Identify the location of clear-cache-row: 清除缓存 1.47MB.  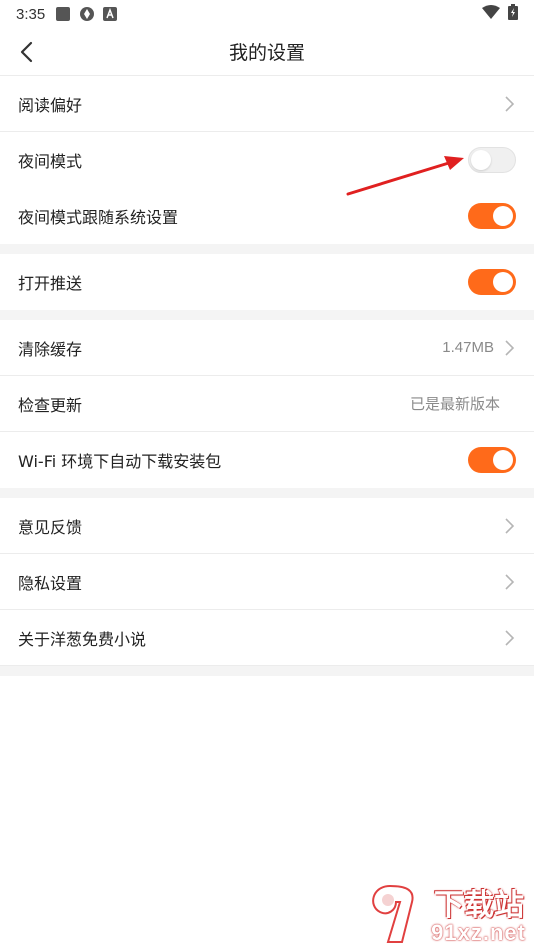
(267, 348).